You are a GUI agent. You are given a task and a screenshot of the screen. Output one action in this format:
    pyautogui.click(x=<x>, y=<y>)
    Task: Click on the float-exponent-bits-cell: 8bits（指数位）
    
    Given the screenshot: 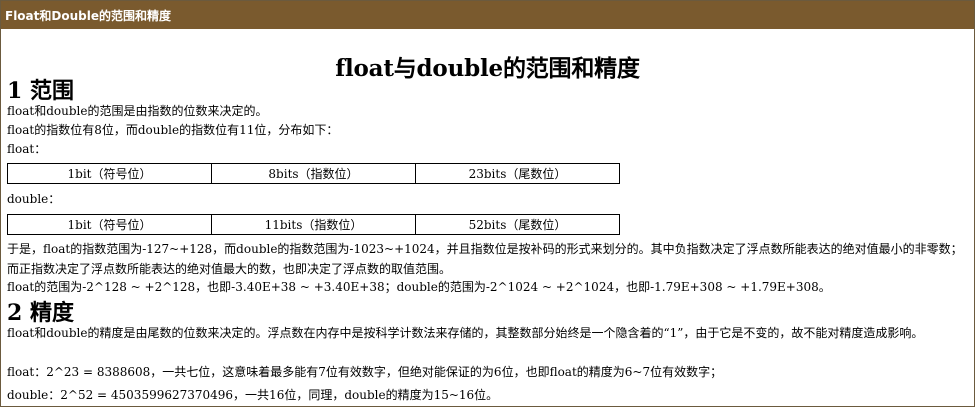 What is the action you would take?
    pyautogui.click(x=313, y=173)
    